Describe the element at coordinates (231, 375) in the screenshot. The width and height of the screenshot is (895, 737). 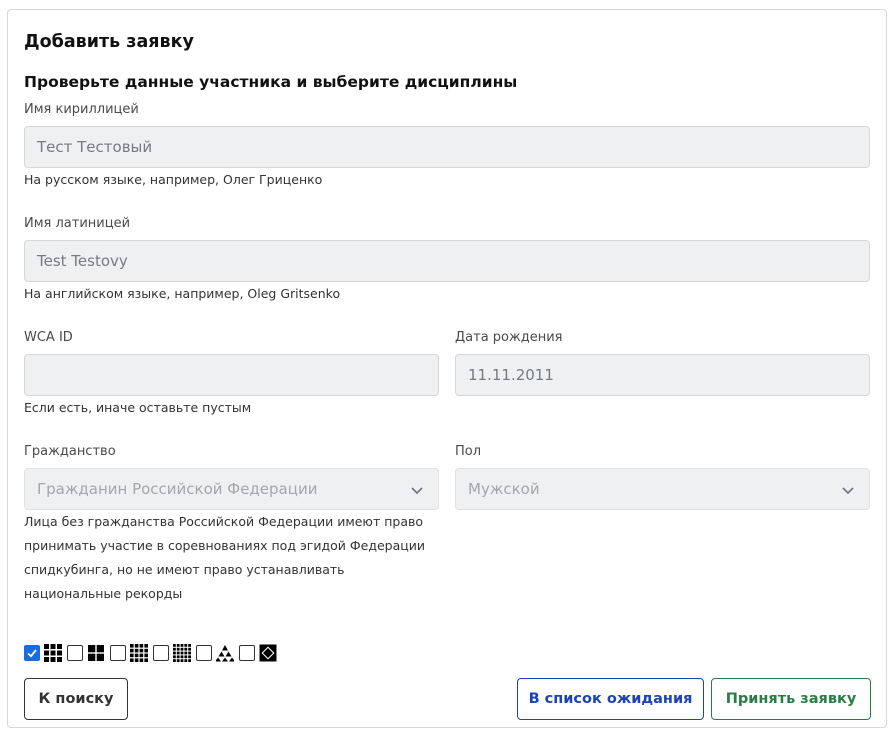
I see `wca-id-input` at that location.